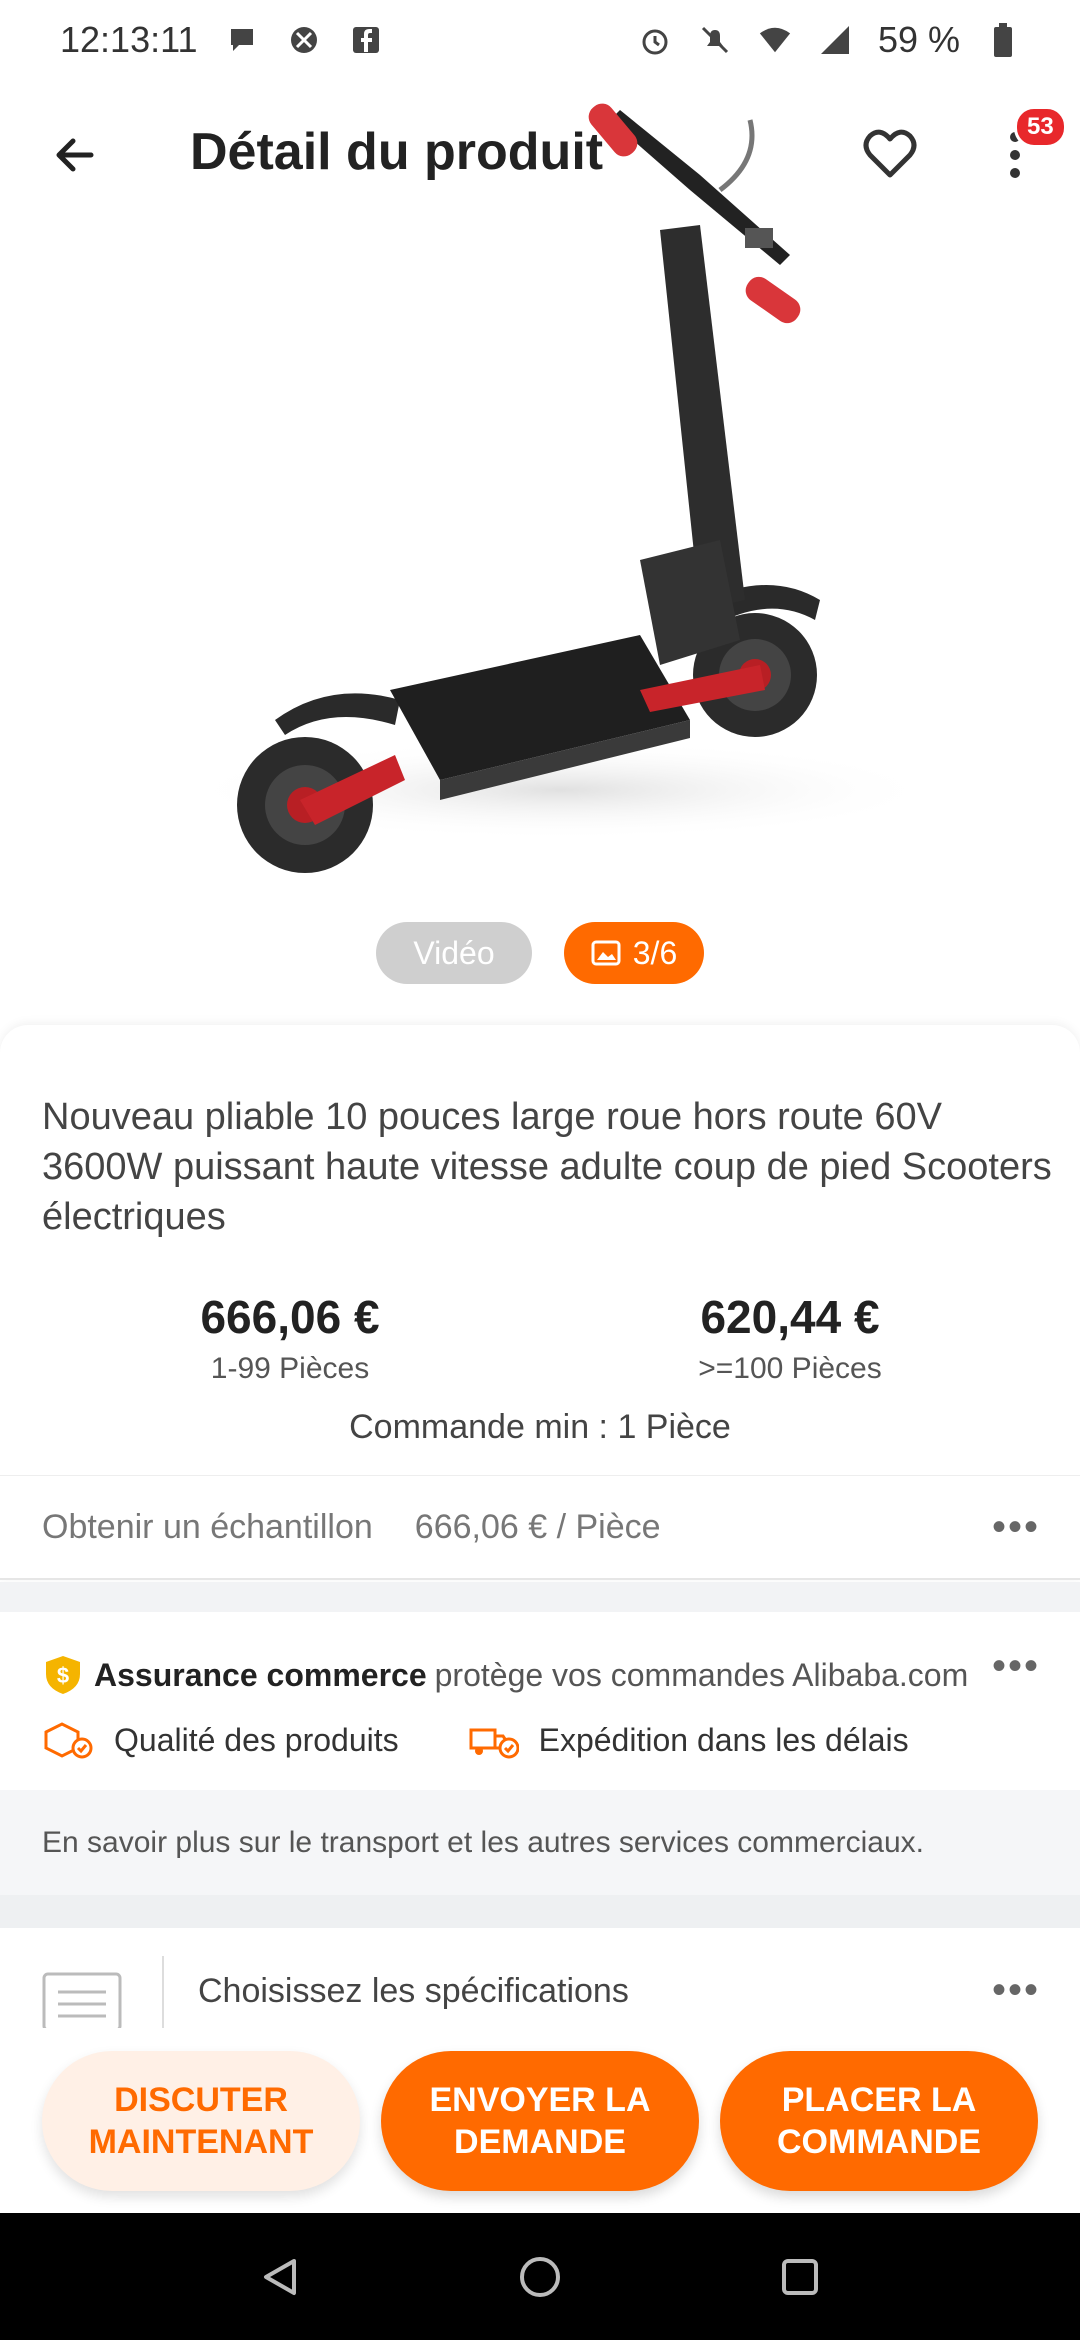 This screenshot has height=2340, width=1080. I want to click on wifi-icon, so click(775, 40).